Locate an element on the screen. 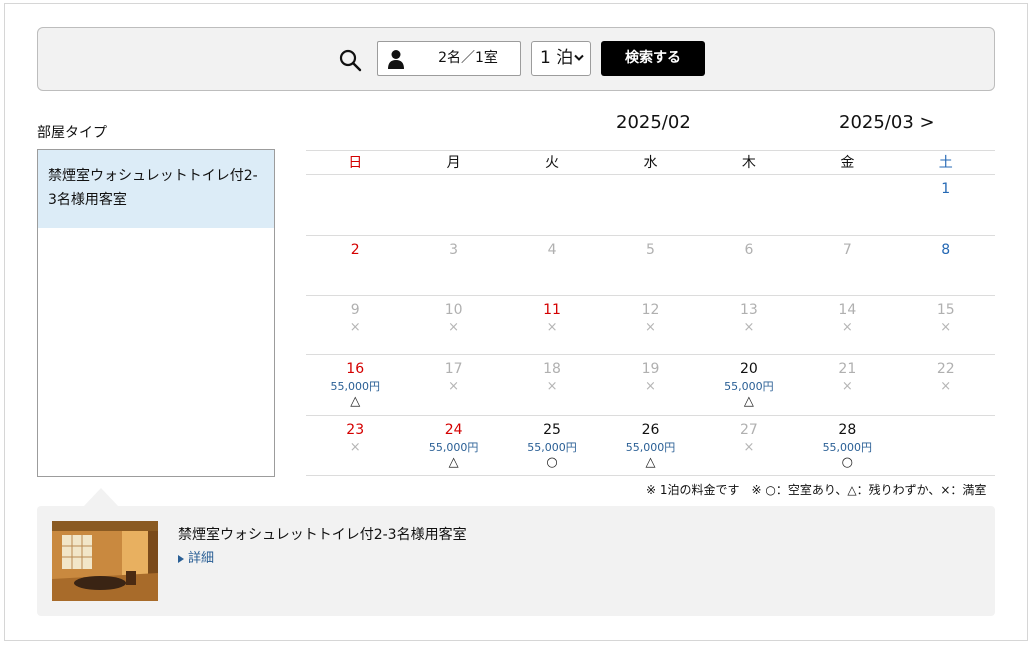 The width and height of the screenshot is (1031, 645). calendar-day-cell: 27 × is located at coordinates (749, 445).